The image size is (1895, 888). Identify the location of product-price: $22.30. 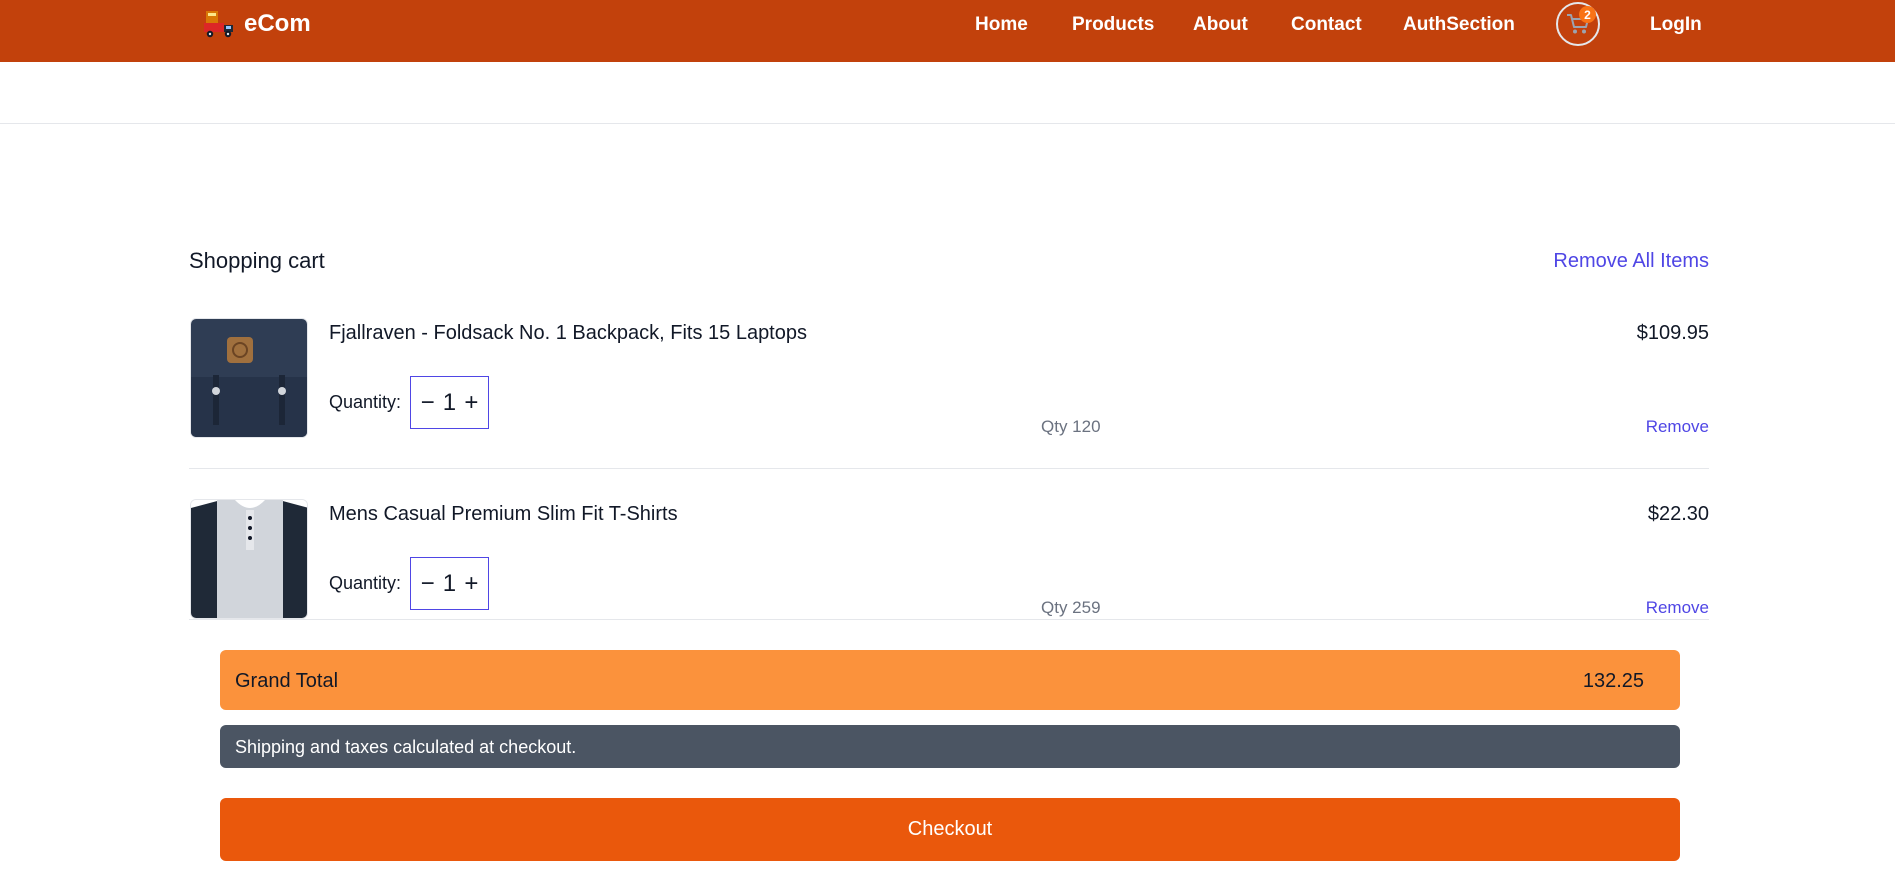
(1678, 514).